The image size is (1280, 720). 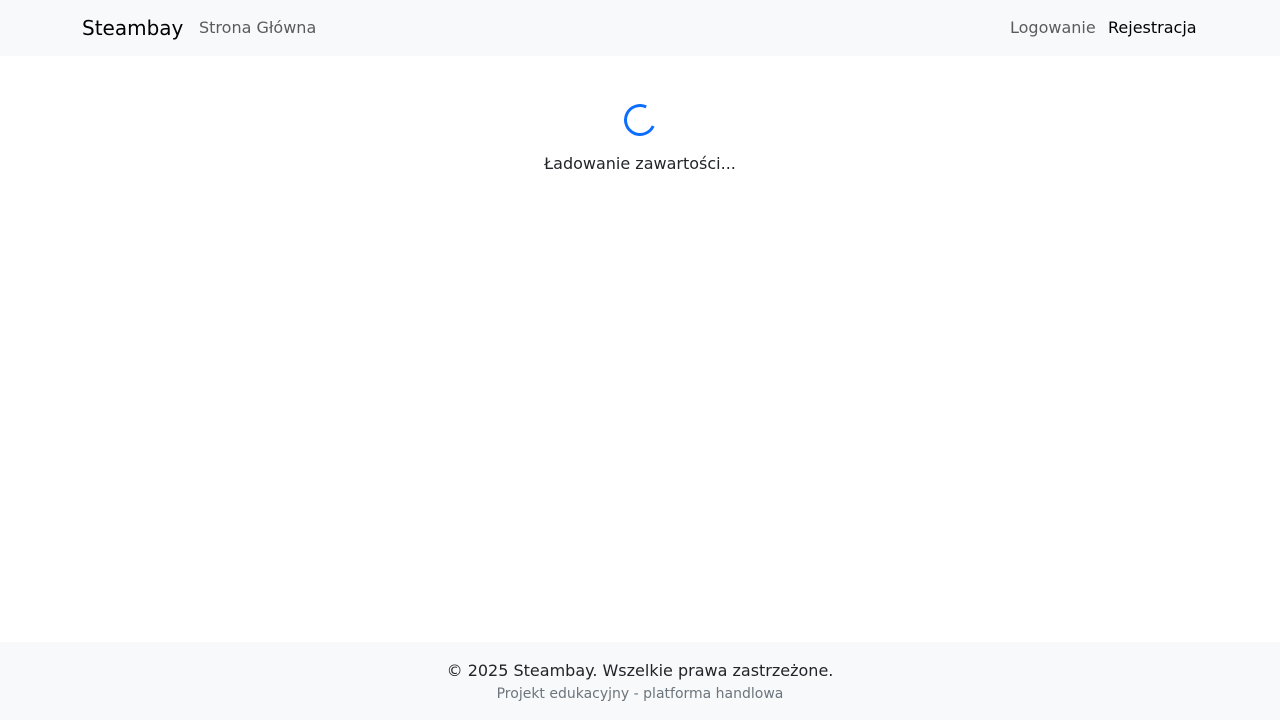 I want to click on nav-link-home: Strona Główna, so click(x=257, y=28).